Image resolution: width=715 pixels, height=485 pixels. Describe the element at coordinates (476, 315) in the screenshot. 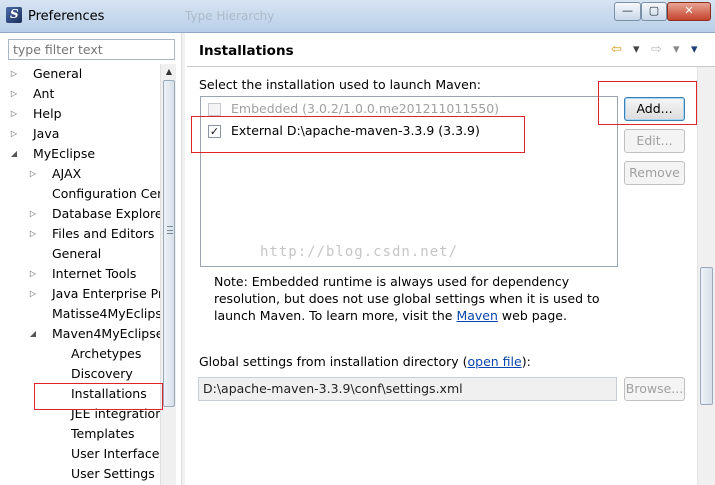

I see `maven-web-page-link: Maven` at that location.